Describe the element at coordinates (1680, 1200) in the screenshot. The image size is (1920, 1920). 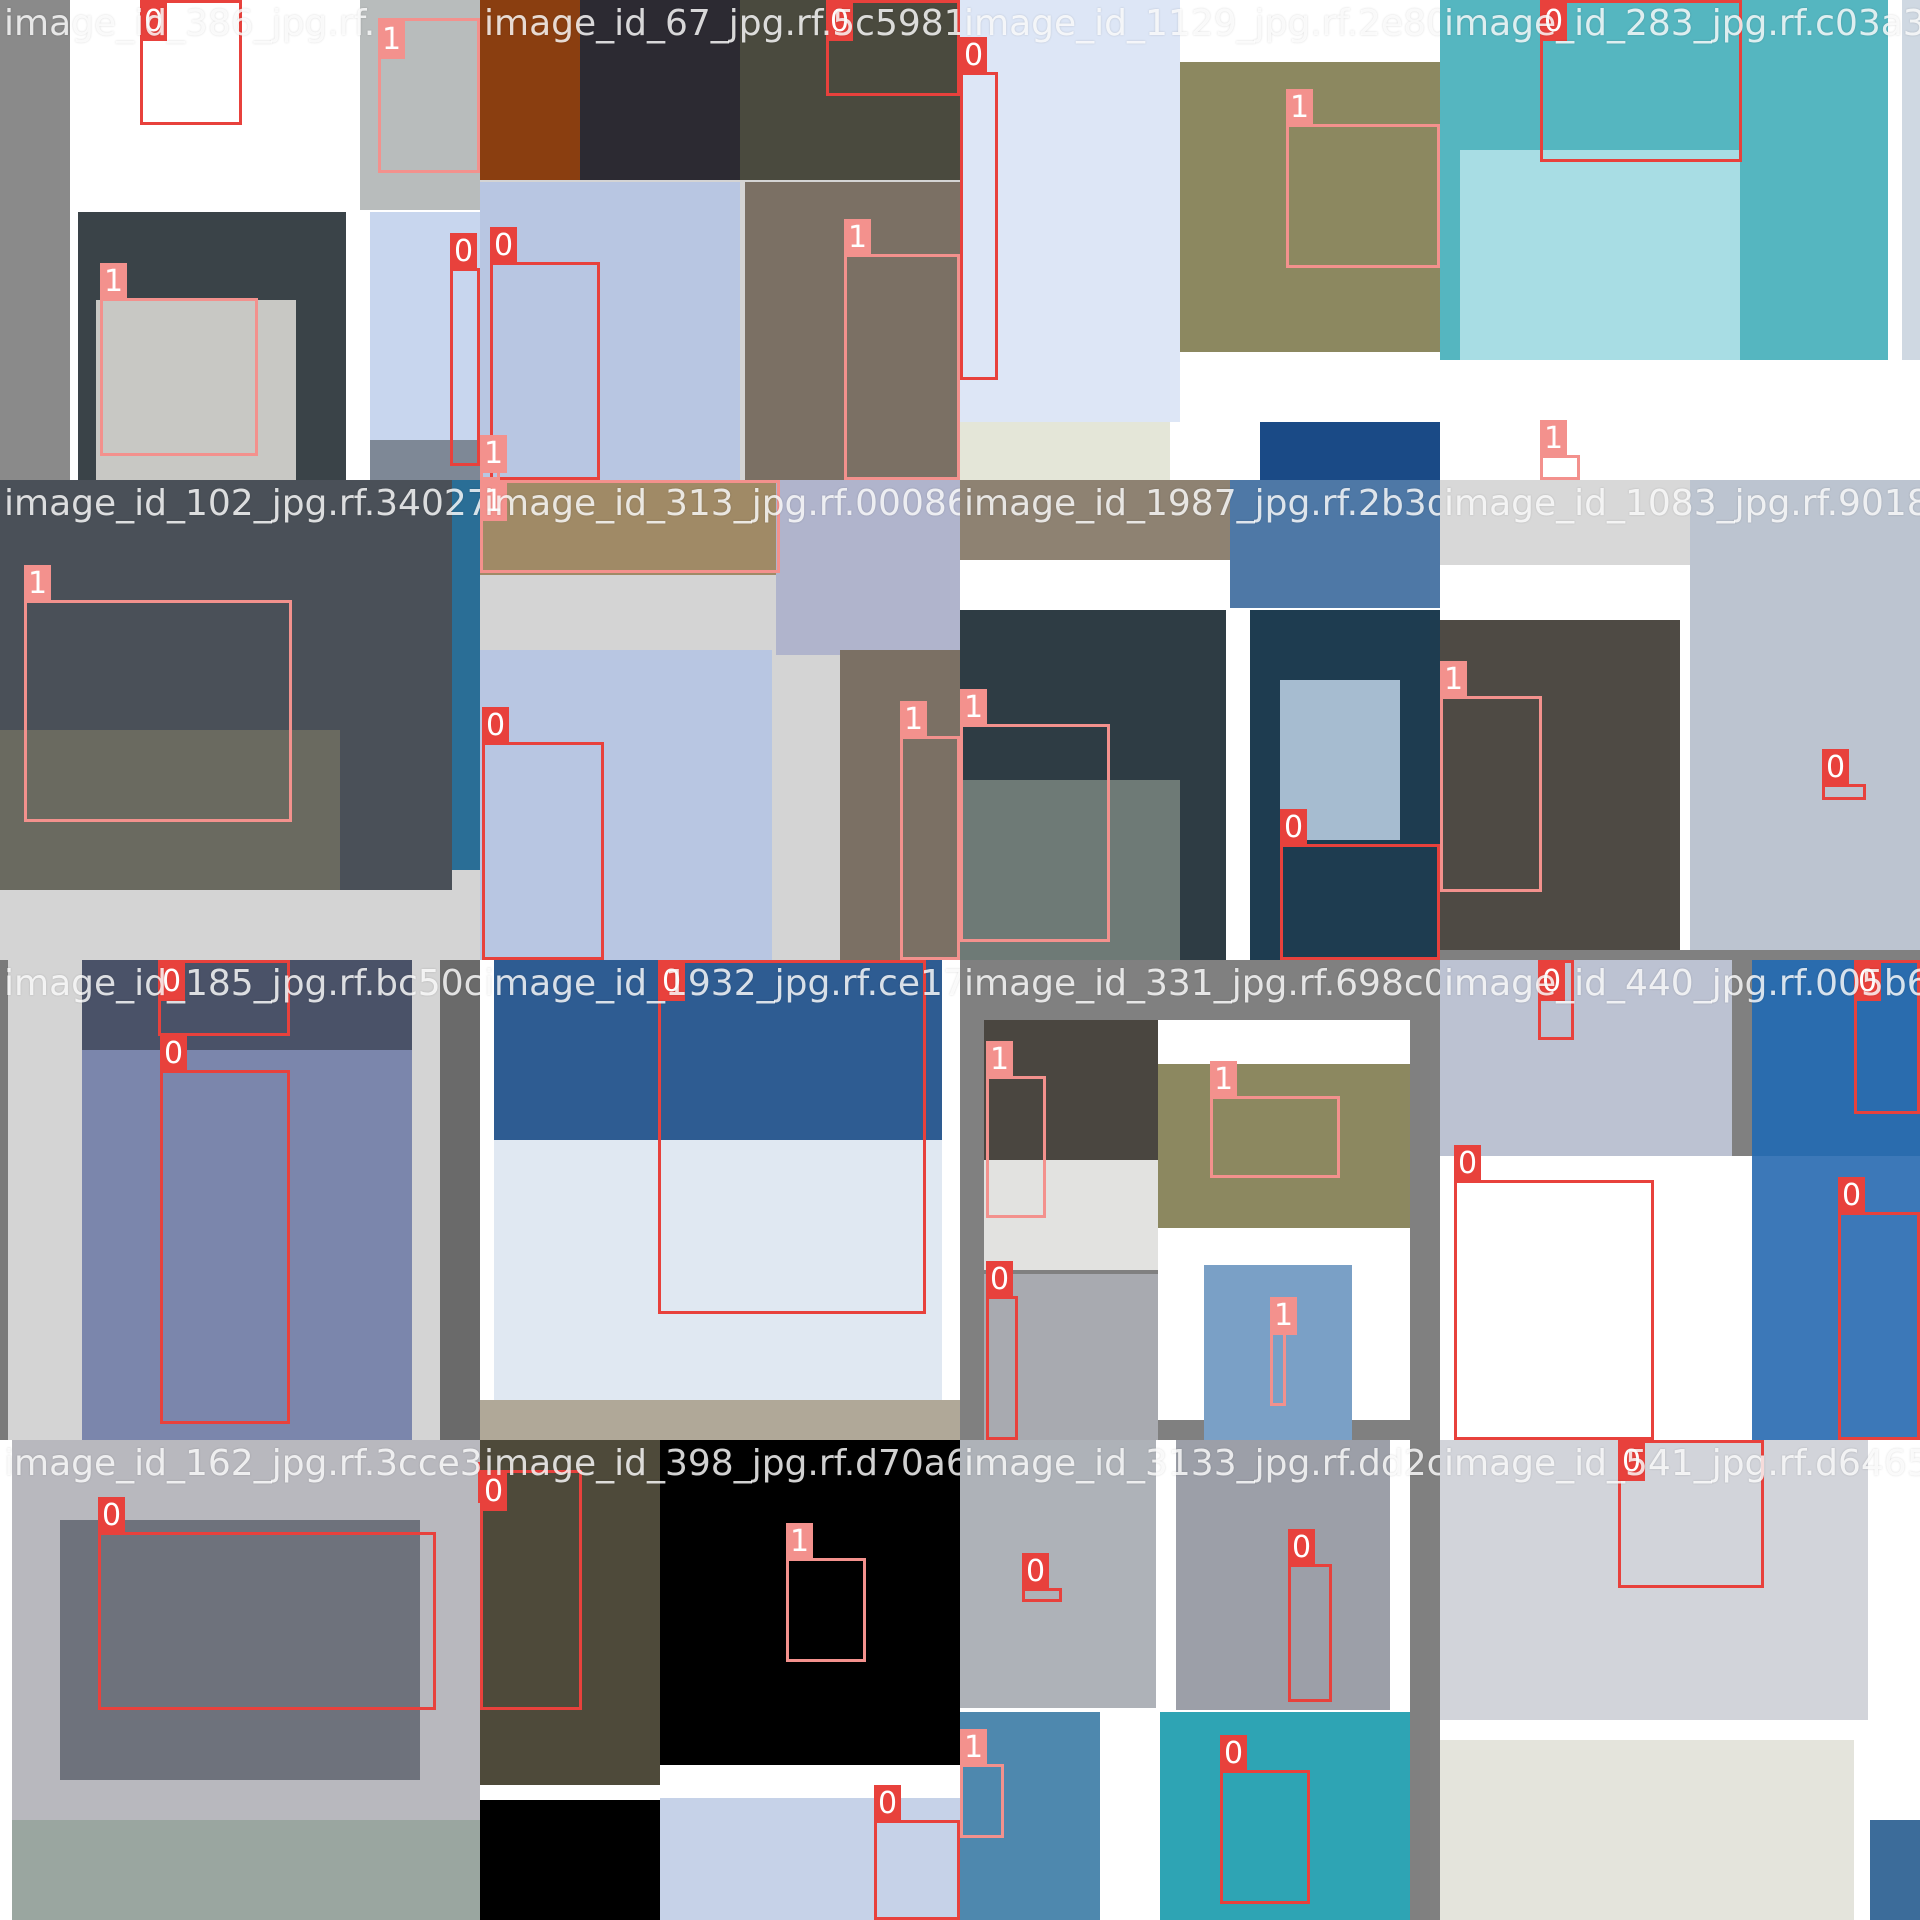
I see `mosaic-tile: image_id_440_jpg.rf.005b6f 0 0 0 0` at that location.